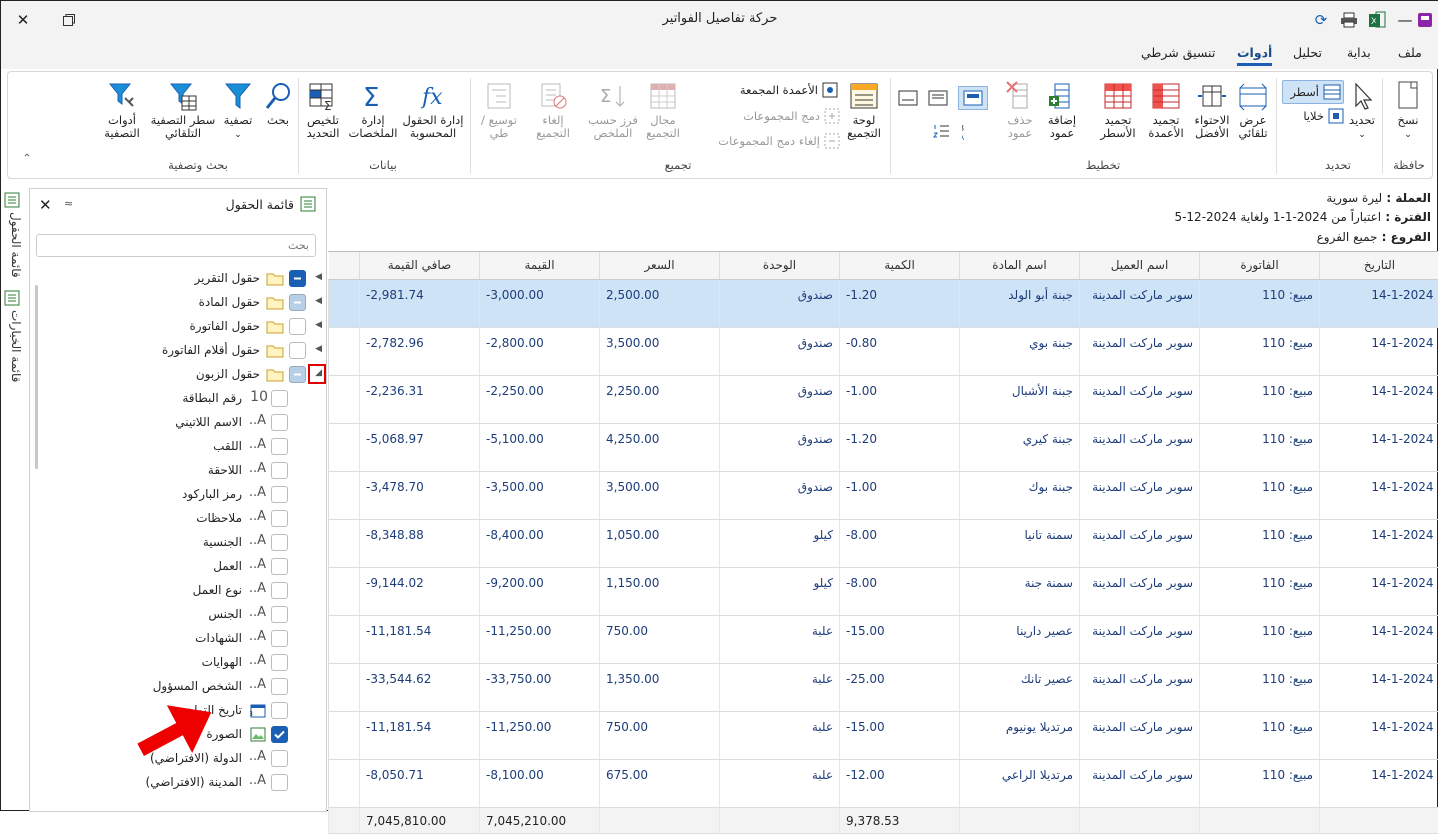  What do you see at coordinates (1020, 783) in the screenshot?
I see `table-cell: مرتديلا الراعي` at bounding box center [1020, 783].